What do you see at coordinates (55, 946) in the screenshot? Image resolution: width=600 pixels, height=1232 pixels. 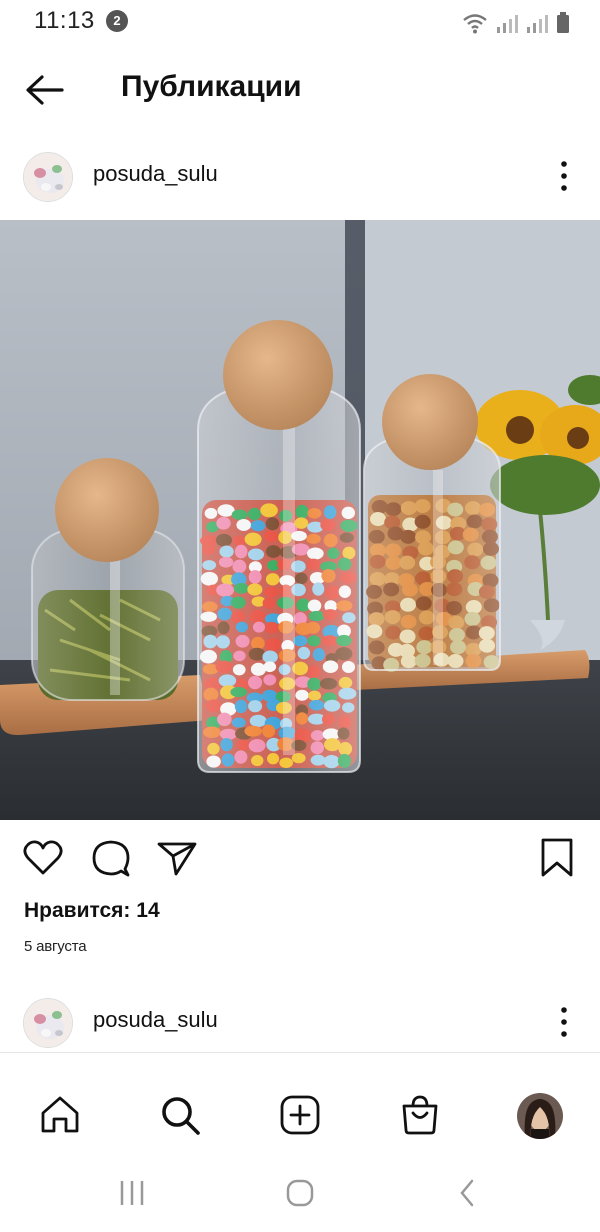 I see `post-date: 5 августа` at bounding box center [55, 946].